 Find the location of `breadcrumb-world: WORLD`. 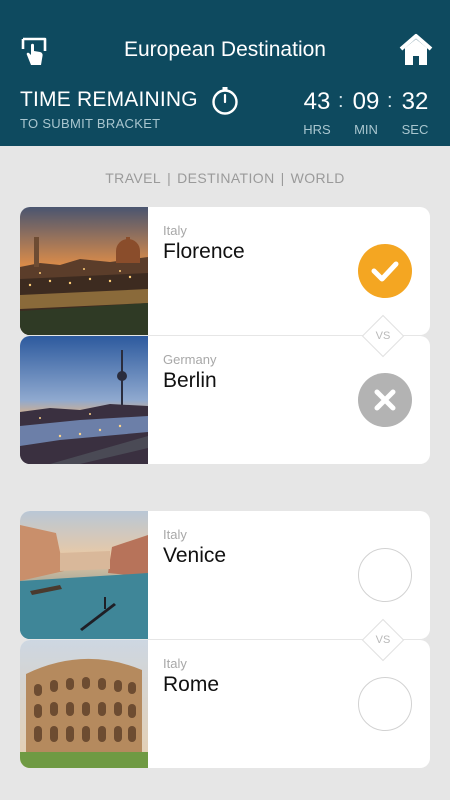

breadcrumb-world: WORLD is located at coordinates (318, 178).